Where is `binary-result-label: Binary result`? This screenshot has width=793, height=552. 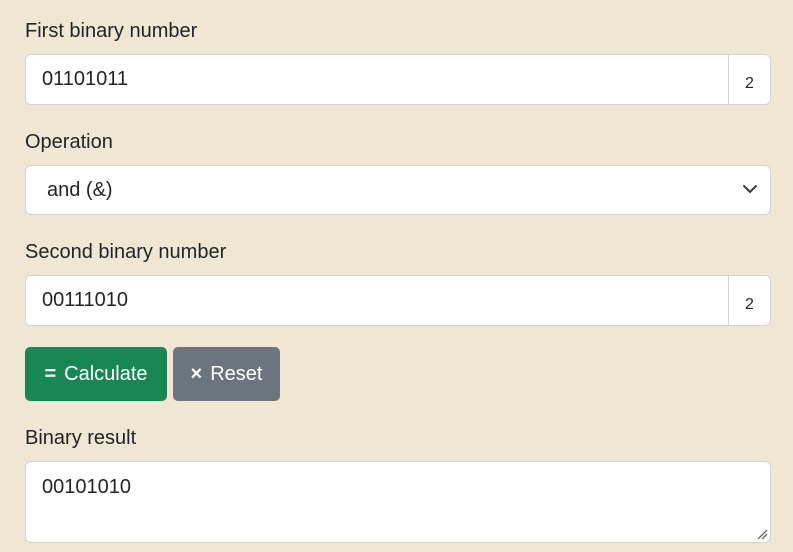 binary-result-label: Binary result is located at coordinates (81, 438).